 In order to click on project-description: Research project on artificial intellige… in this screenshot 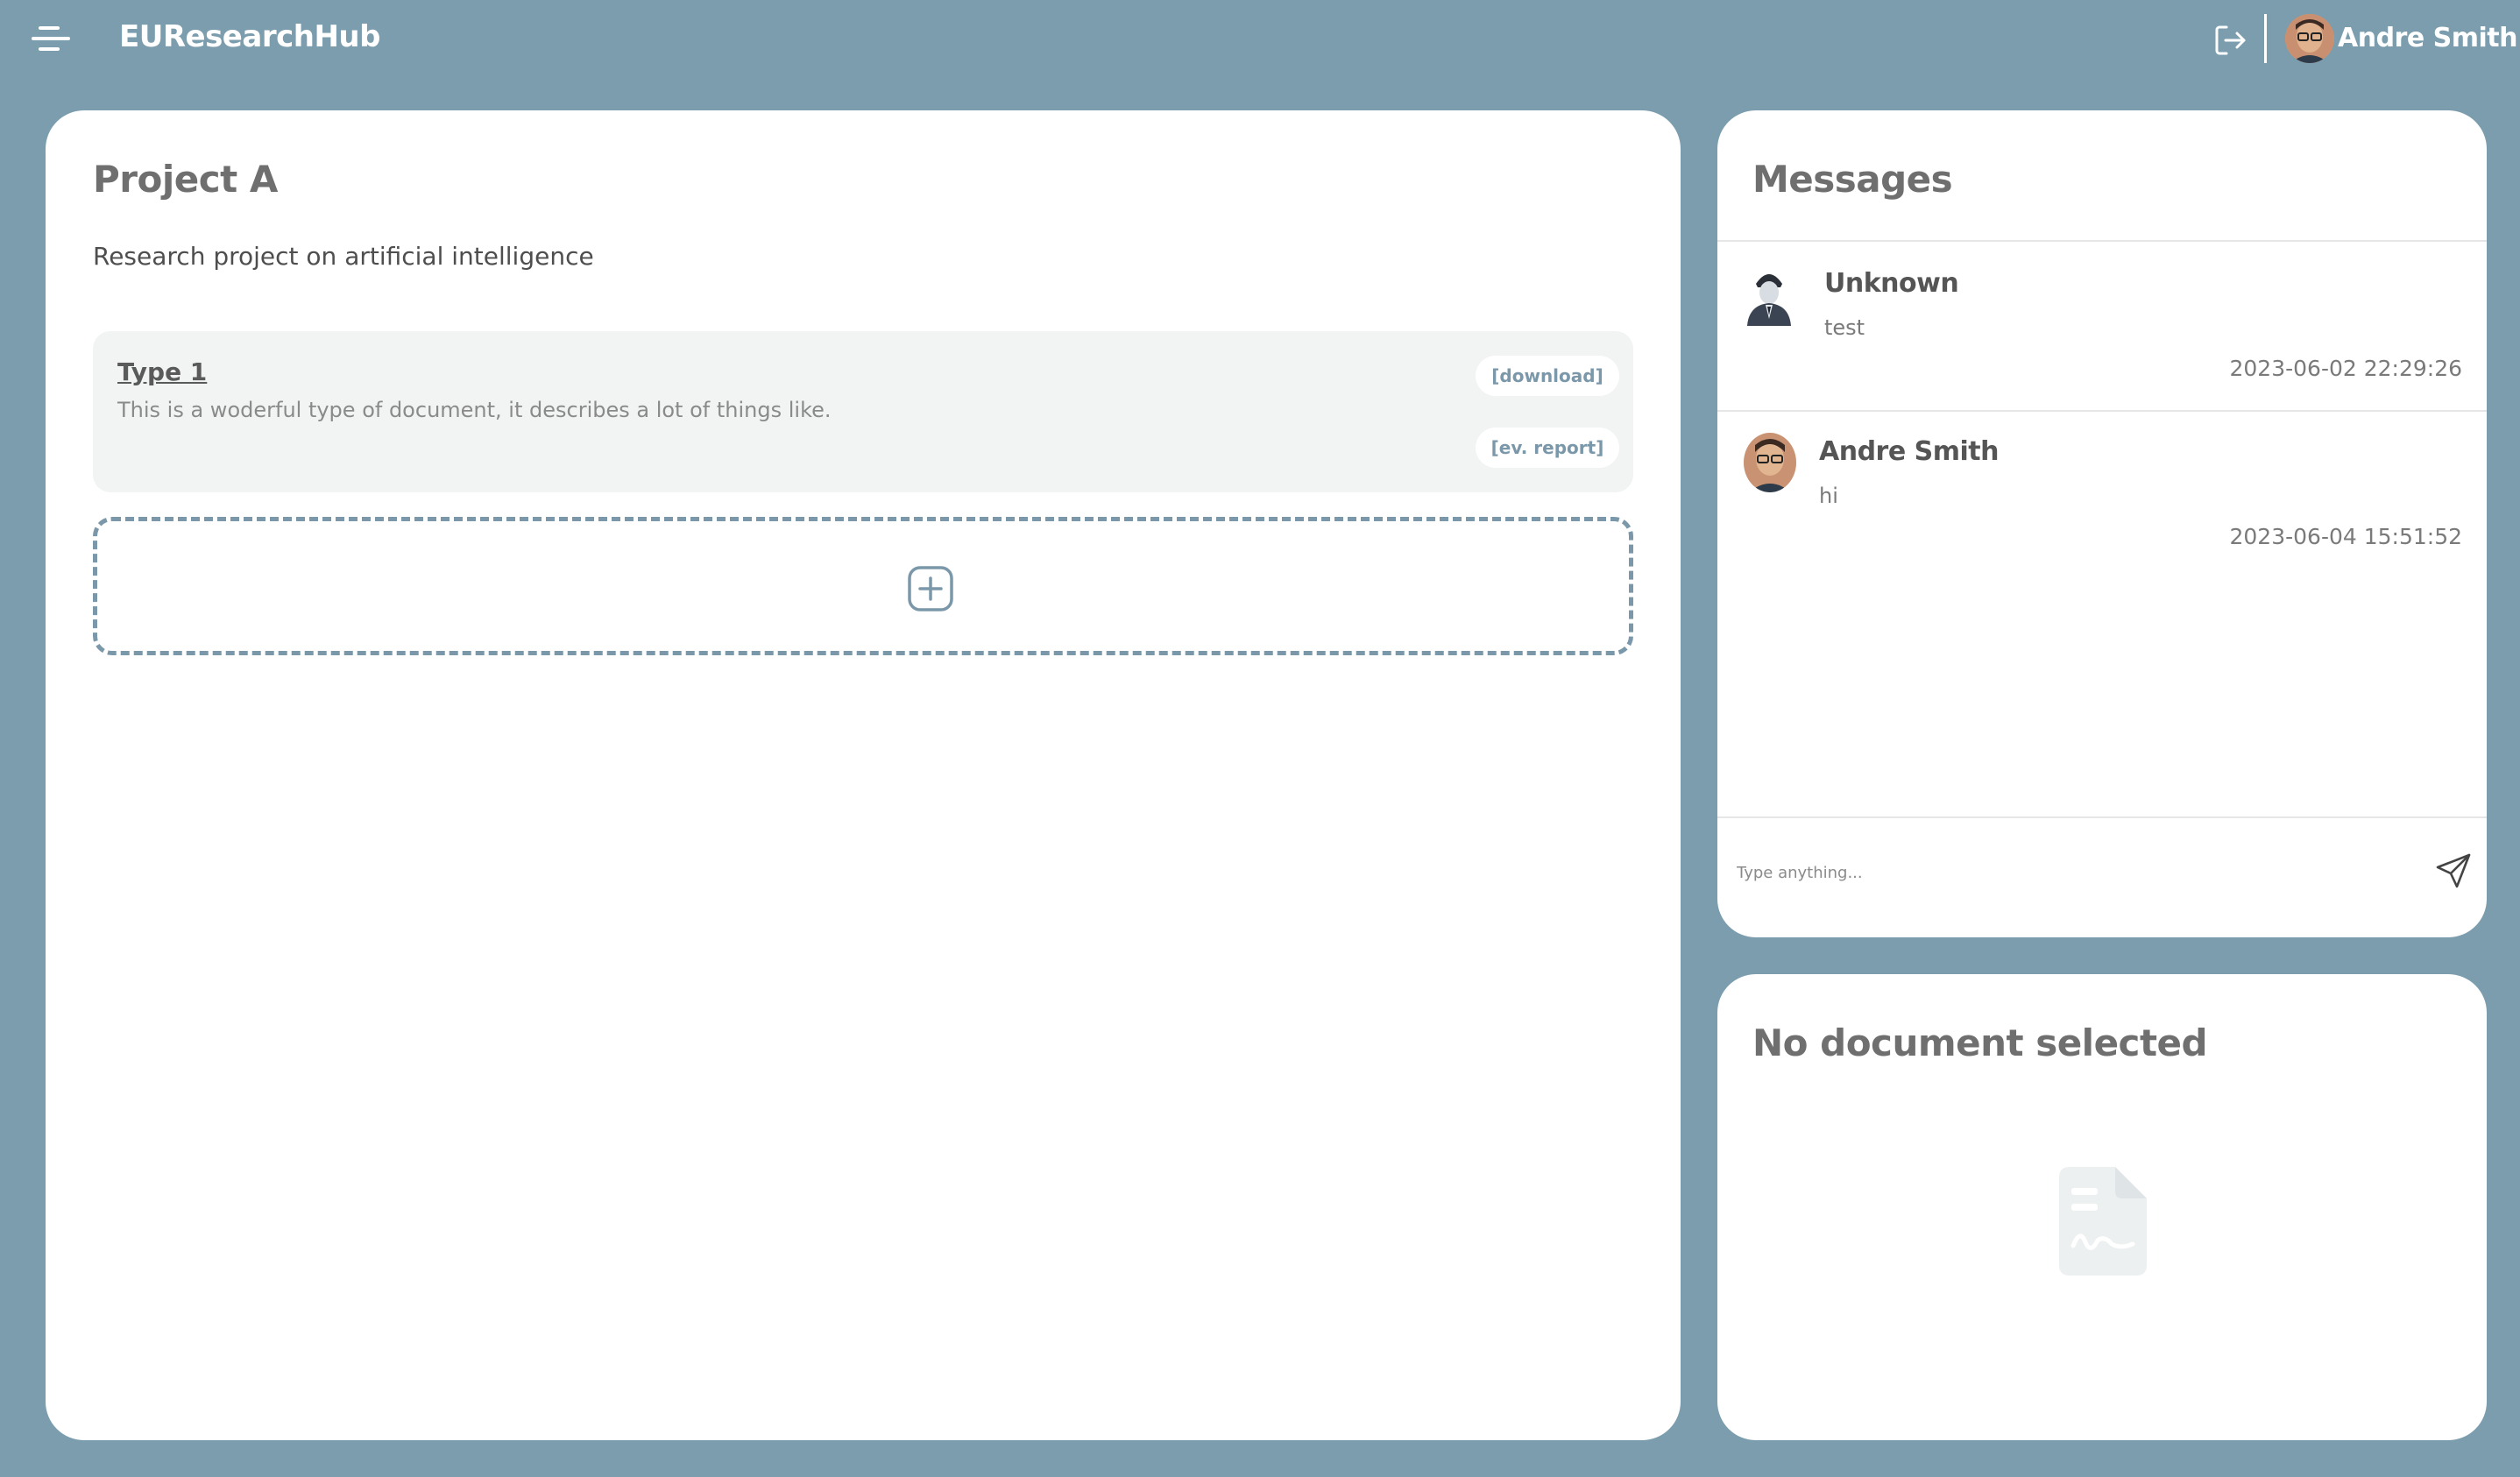, I will do `click(343, 256)`.